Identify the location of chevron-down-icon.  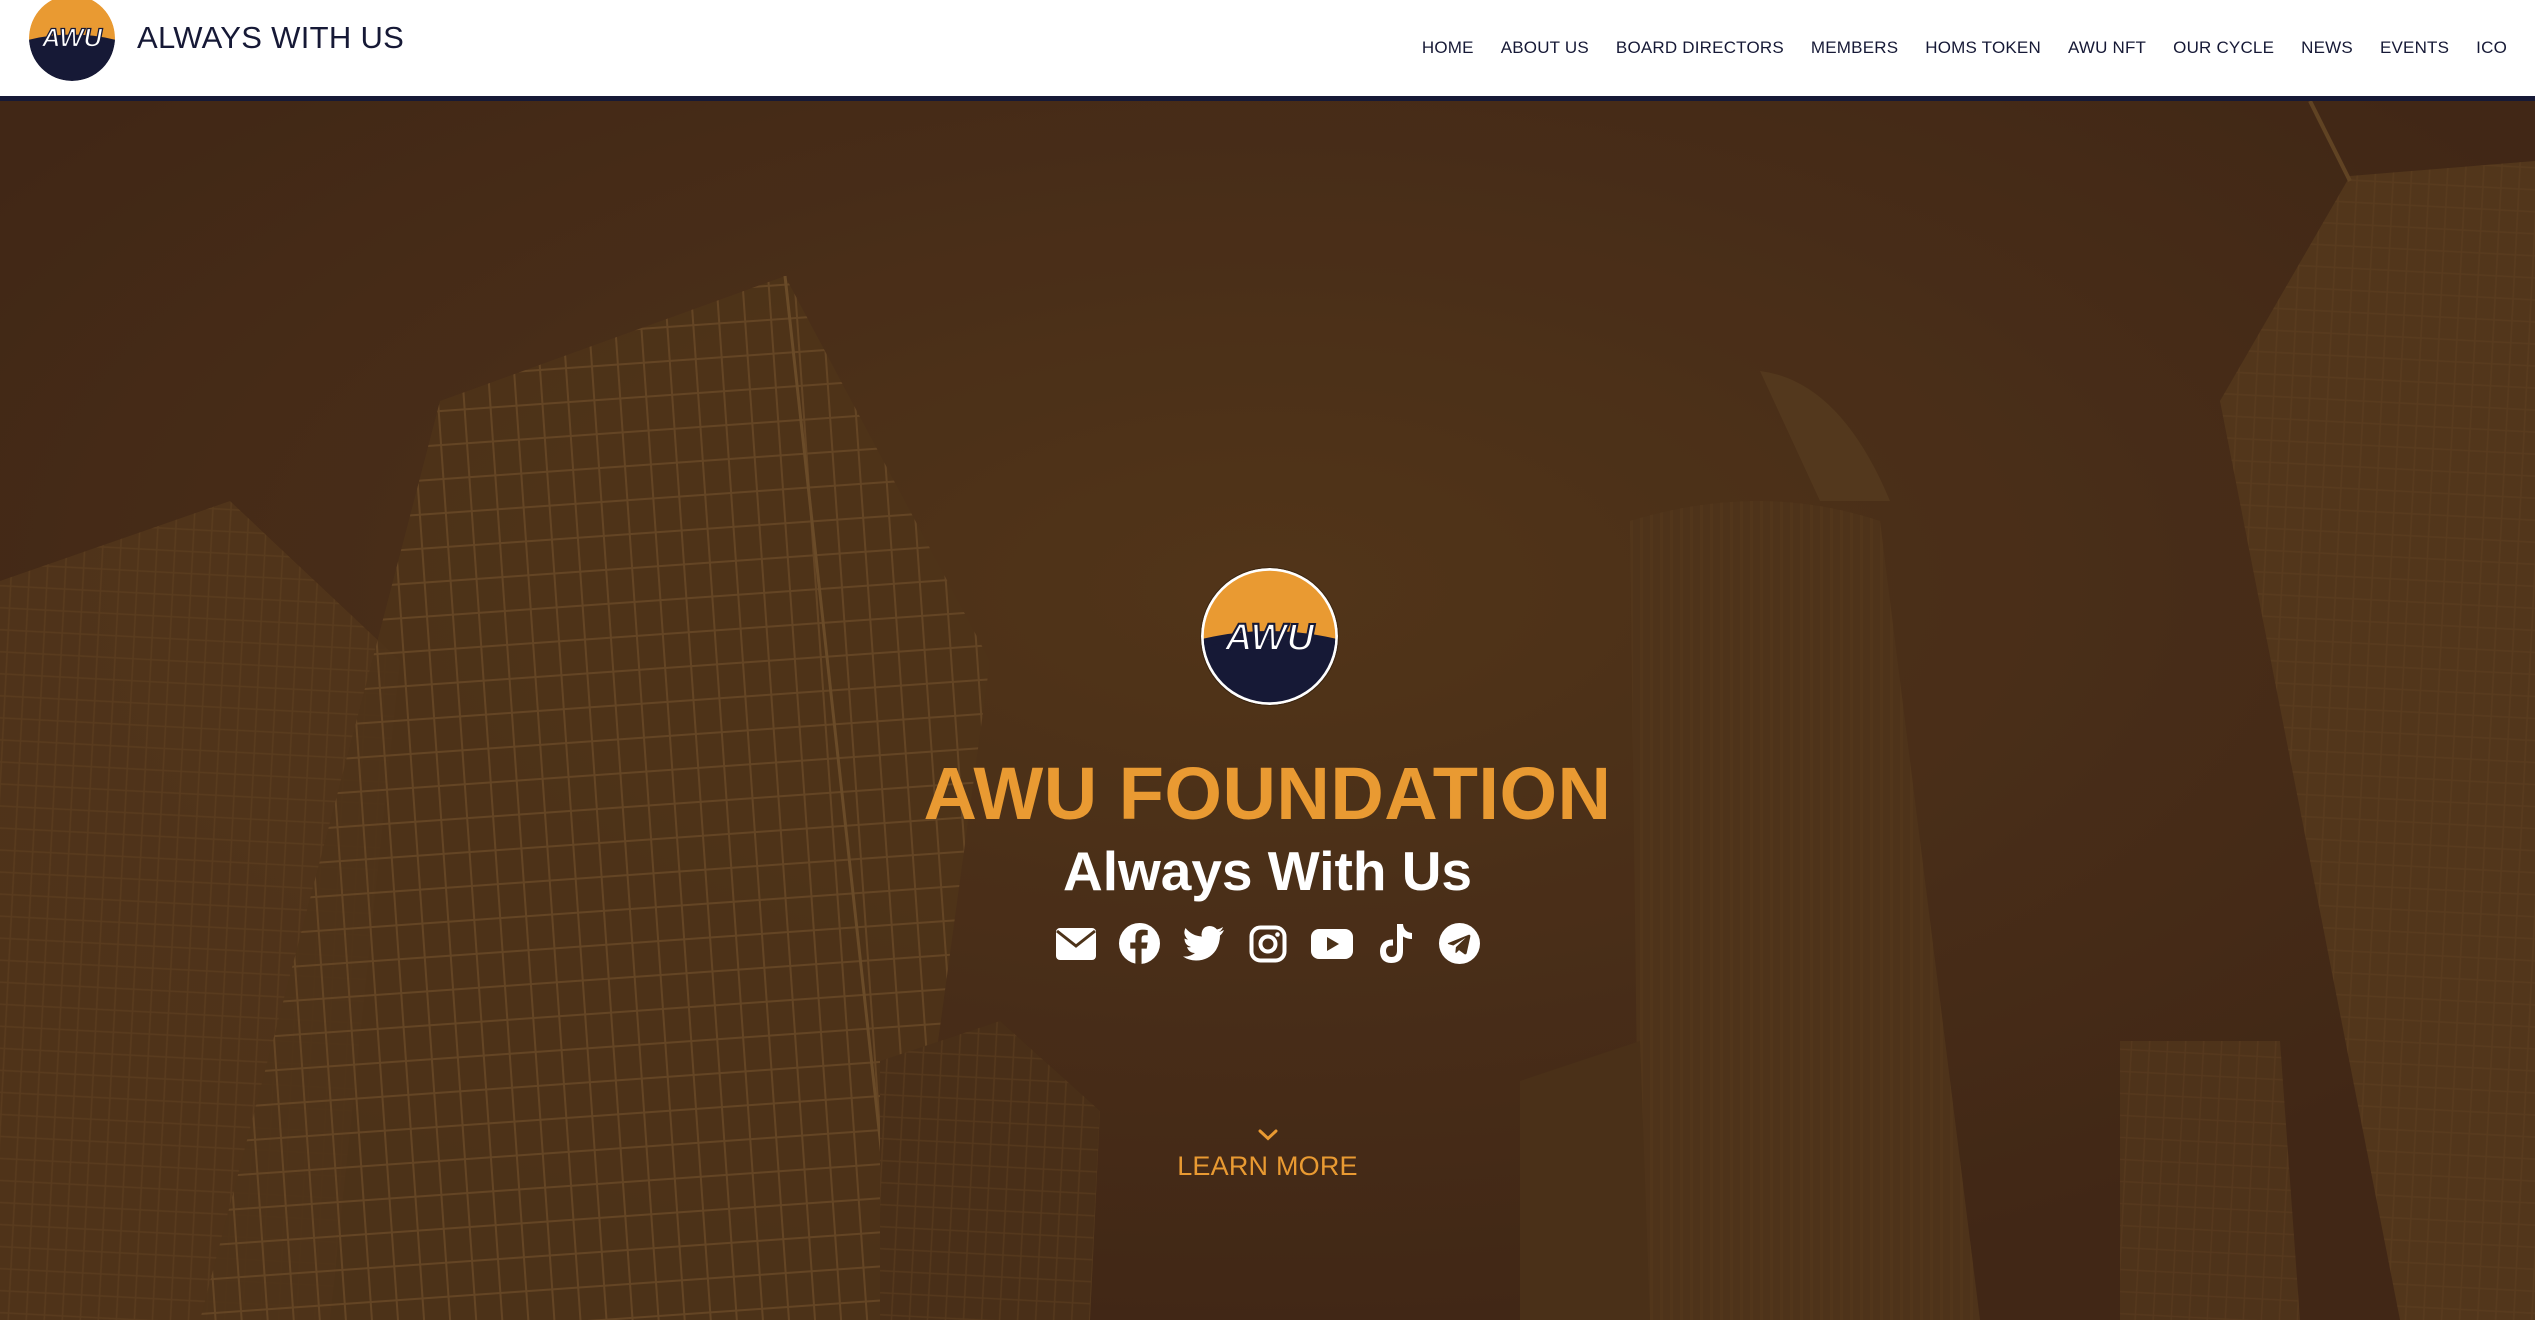
(1267, 1135).